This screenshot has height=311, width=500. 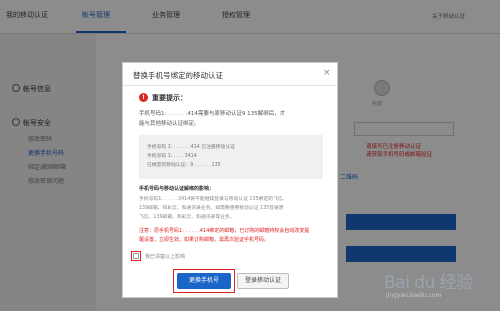 What do you see at coordinates (165, 256) in the screenshot?
I see `acknowledge-label: 我已清楚以上影响` at bounding box center [165, 256].